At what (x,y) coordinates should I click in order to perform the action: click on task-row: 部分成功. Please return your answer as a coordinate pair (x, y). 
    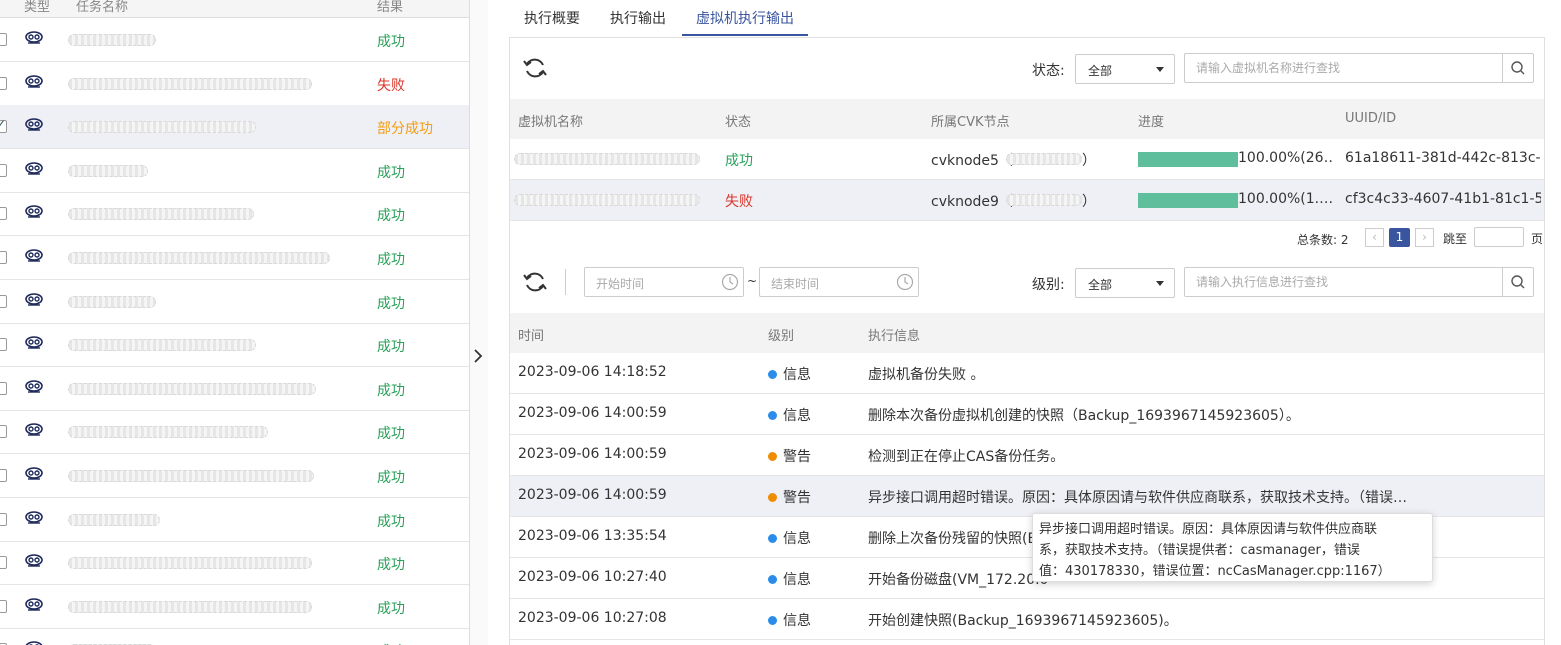
    Looking at the image, I should click on (234, 127).